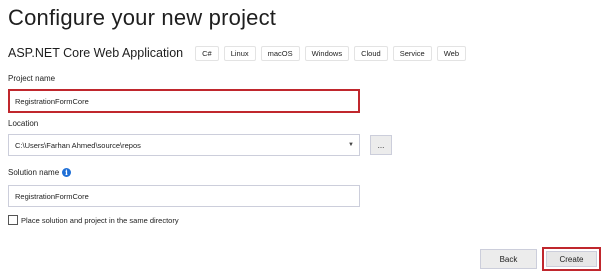  What do you see at coordinates (184, 101) in the screenshot?
I see `project-name-input: RegistrationFormCore` at bounding box center [184, 101].